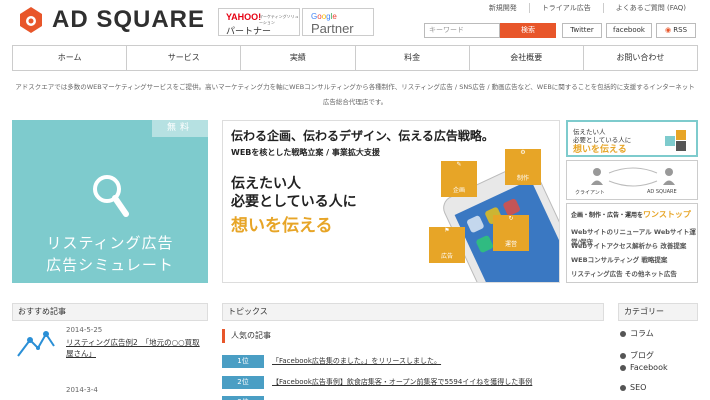  Describe the element at coordinates (650, 8) in the screenshot. I see `top-link-faq: よくあるご質問 (FAQ)` at that location.